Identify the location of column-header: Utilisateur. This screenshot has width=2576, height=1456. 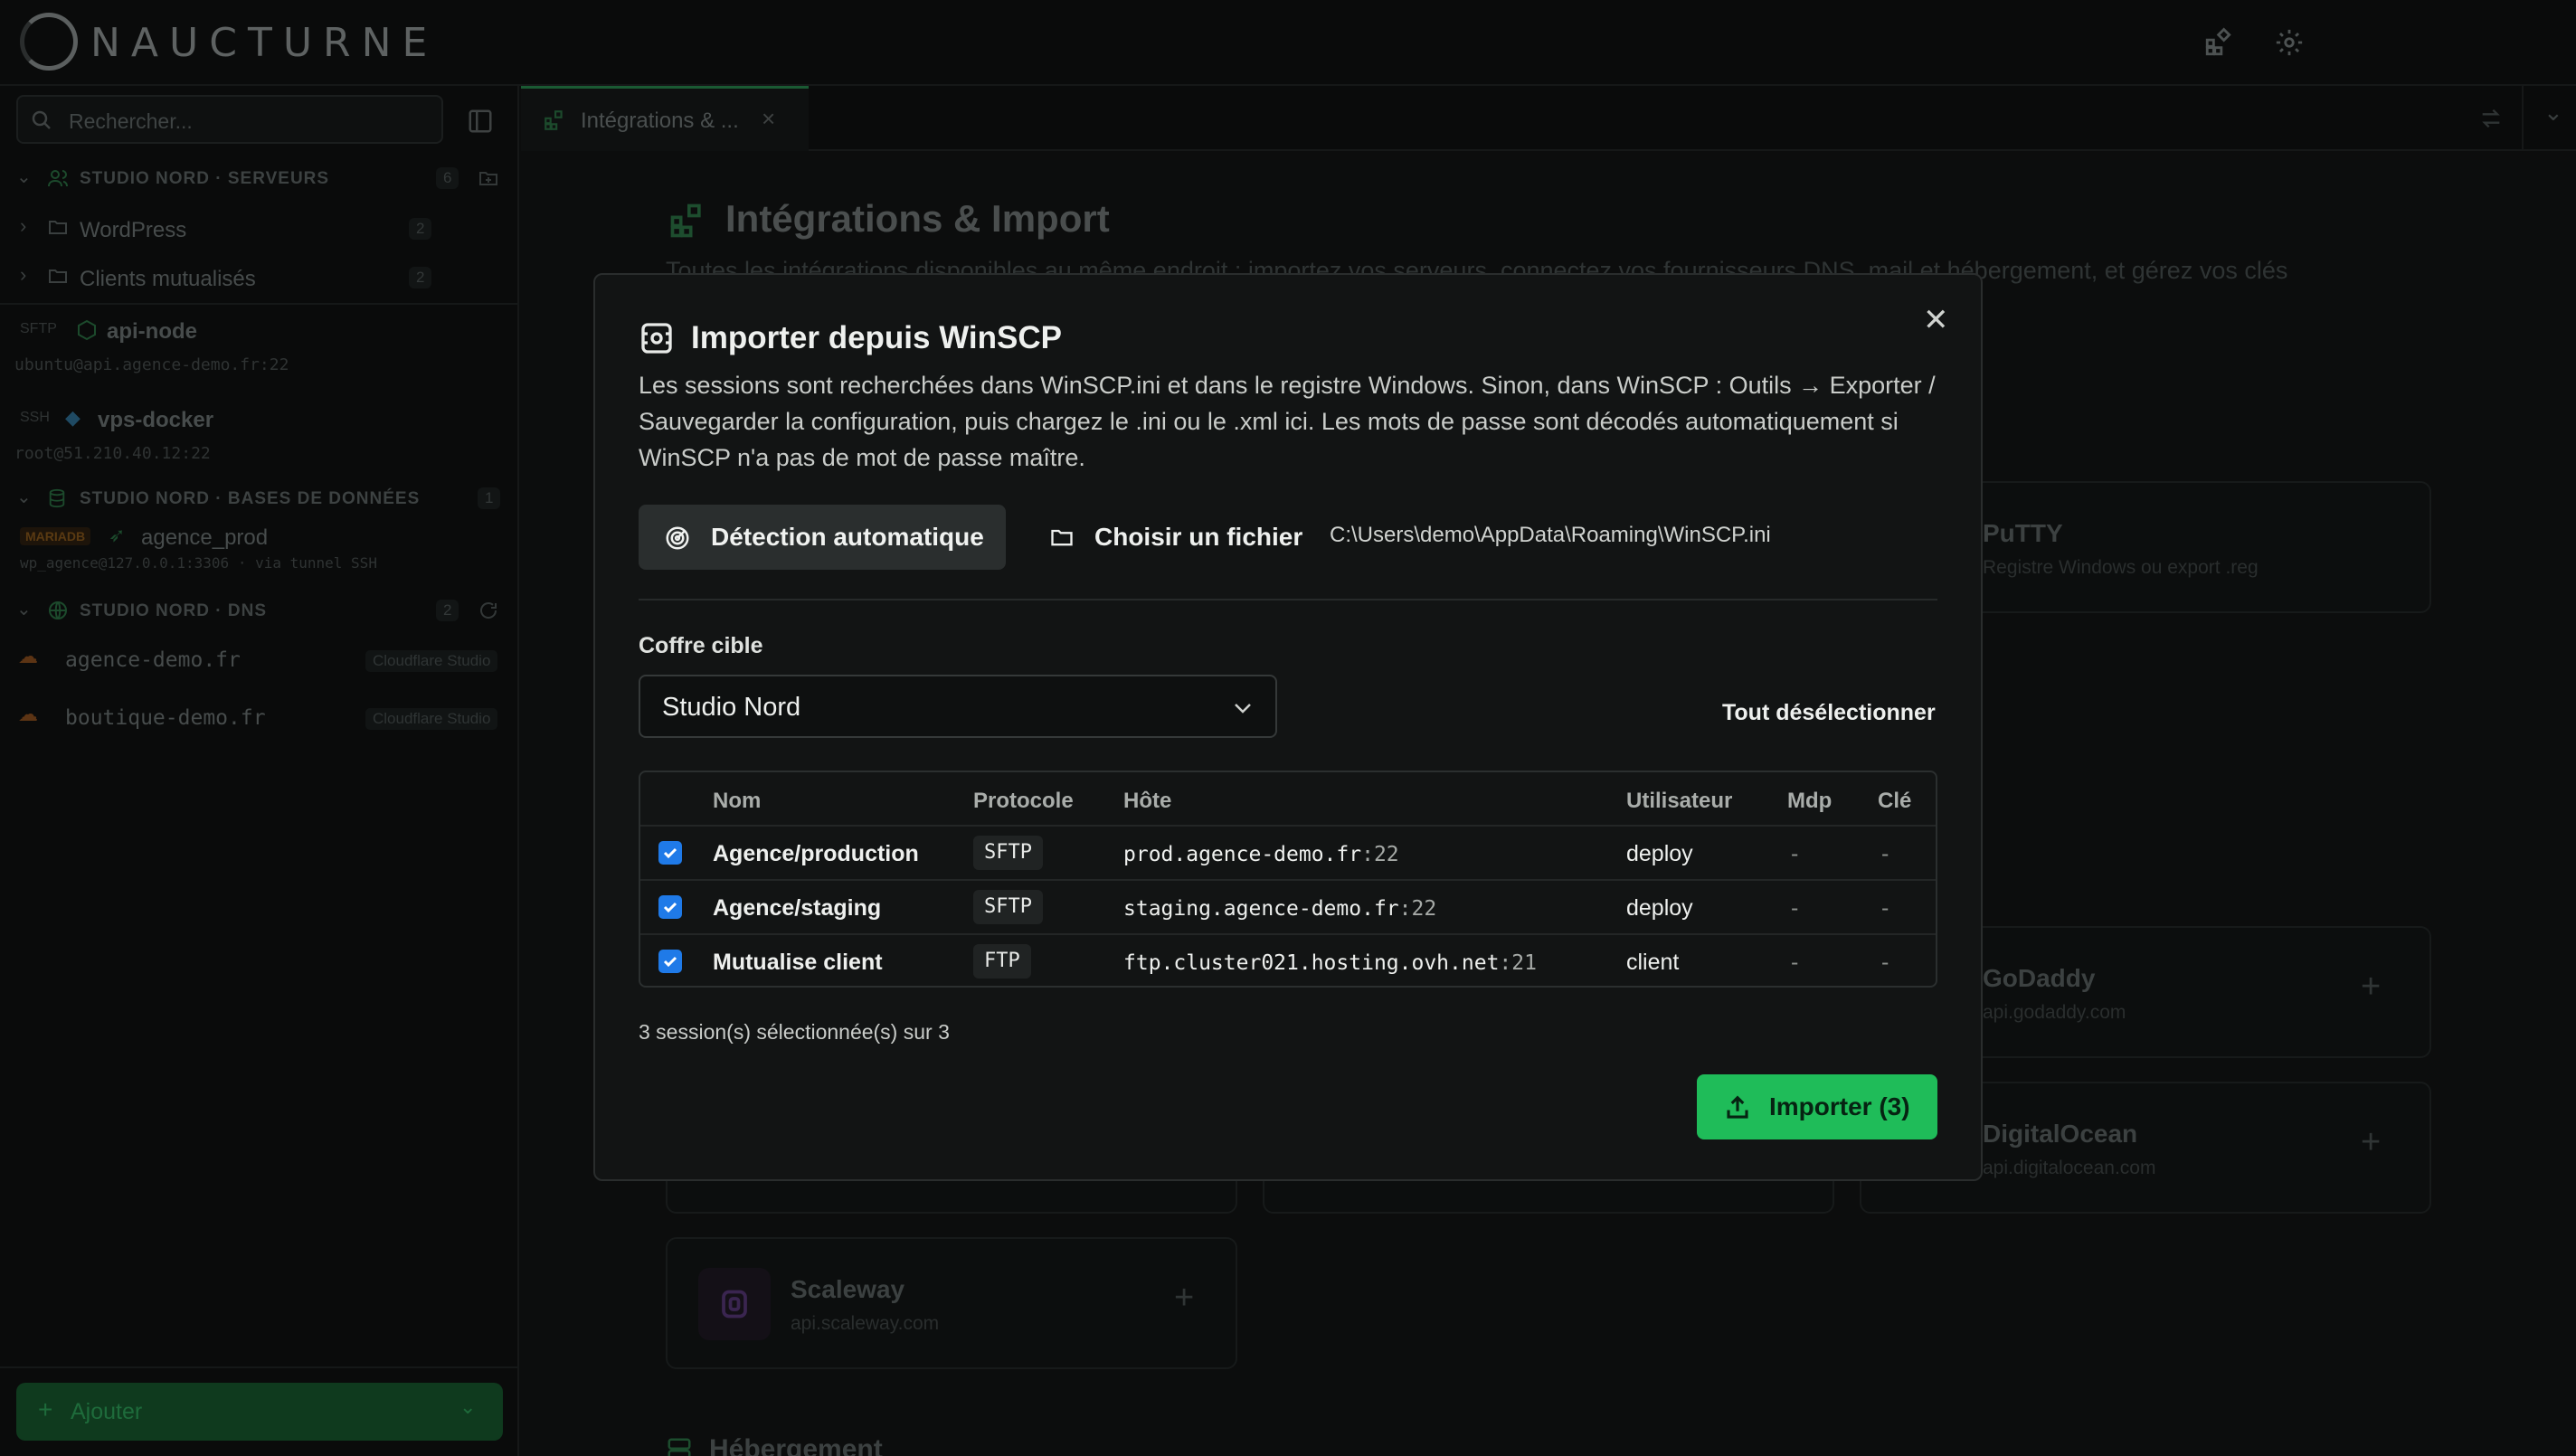
(1680, 801).